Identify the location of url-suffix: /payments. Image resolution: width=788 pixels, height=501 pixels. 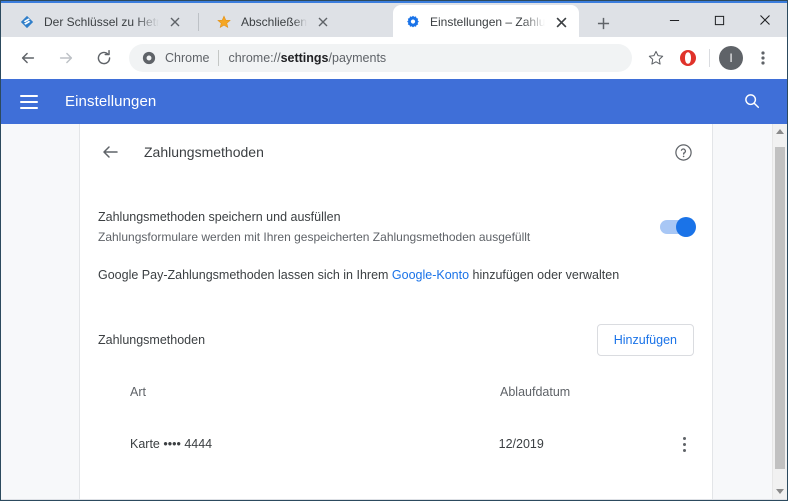
(357, 58).